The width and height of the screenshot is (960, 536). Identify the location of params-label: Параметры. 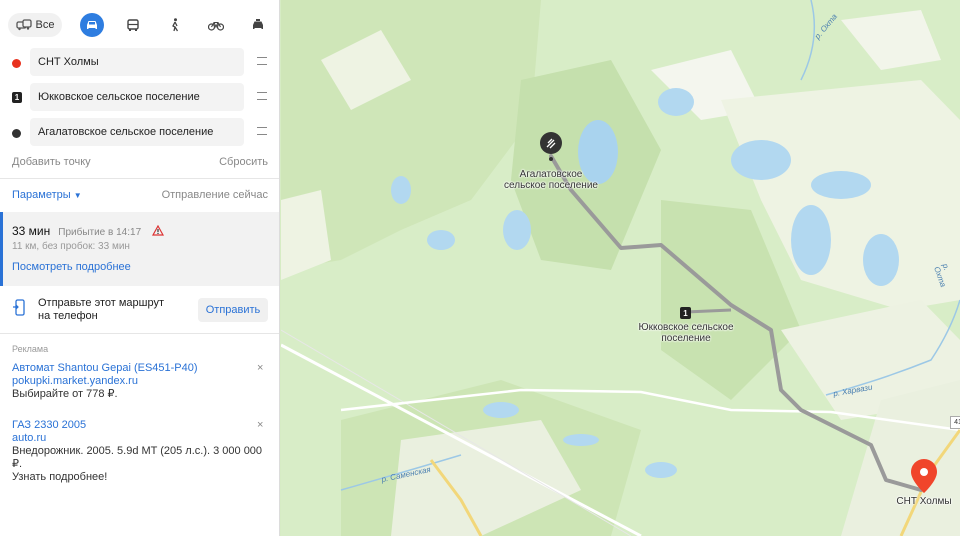
(41, 195).